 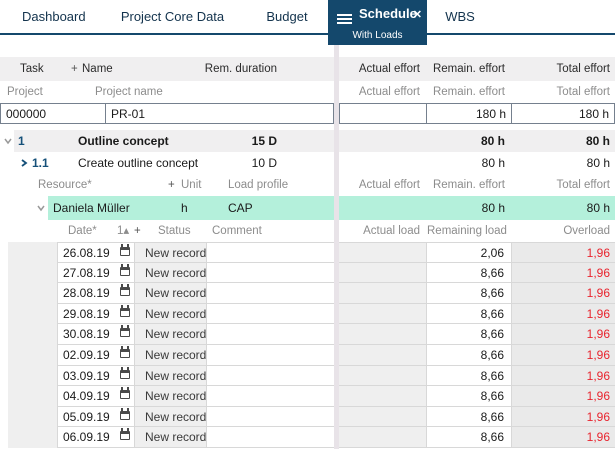 What do you see at coordinates (264, 141) in the screenshot?
I see `task-rem-duration: 15 D` at bounding box center [264, 141].